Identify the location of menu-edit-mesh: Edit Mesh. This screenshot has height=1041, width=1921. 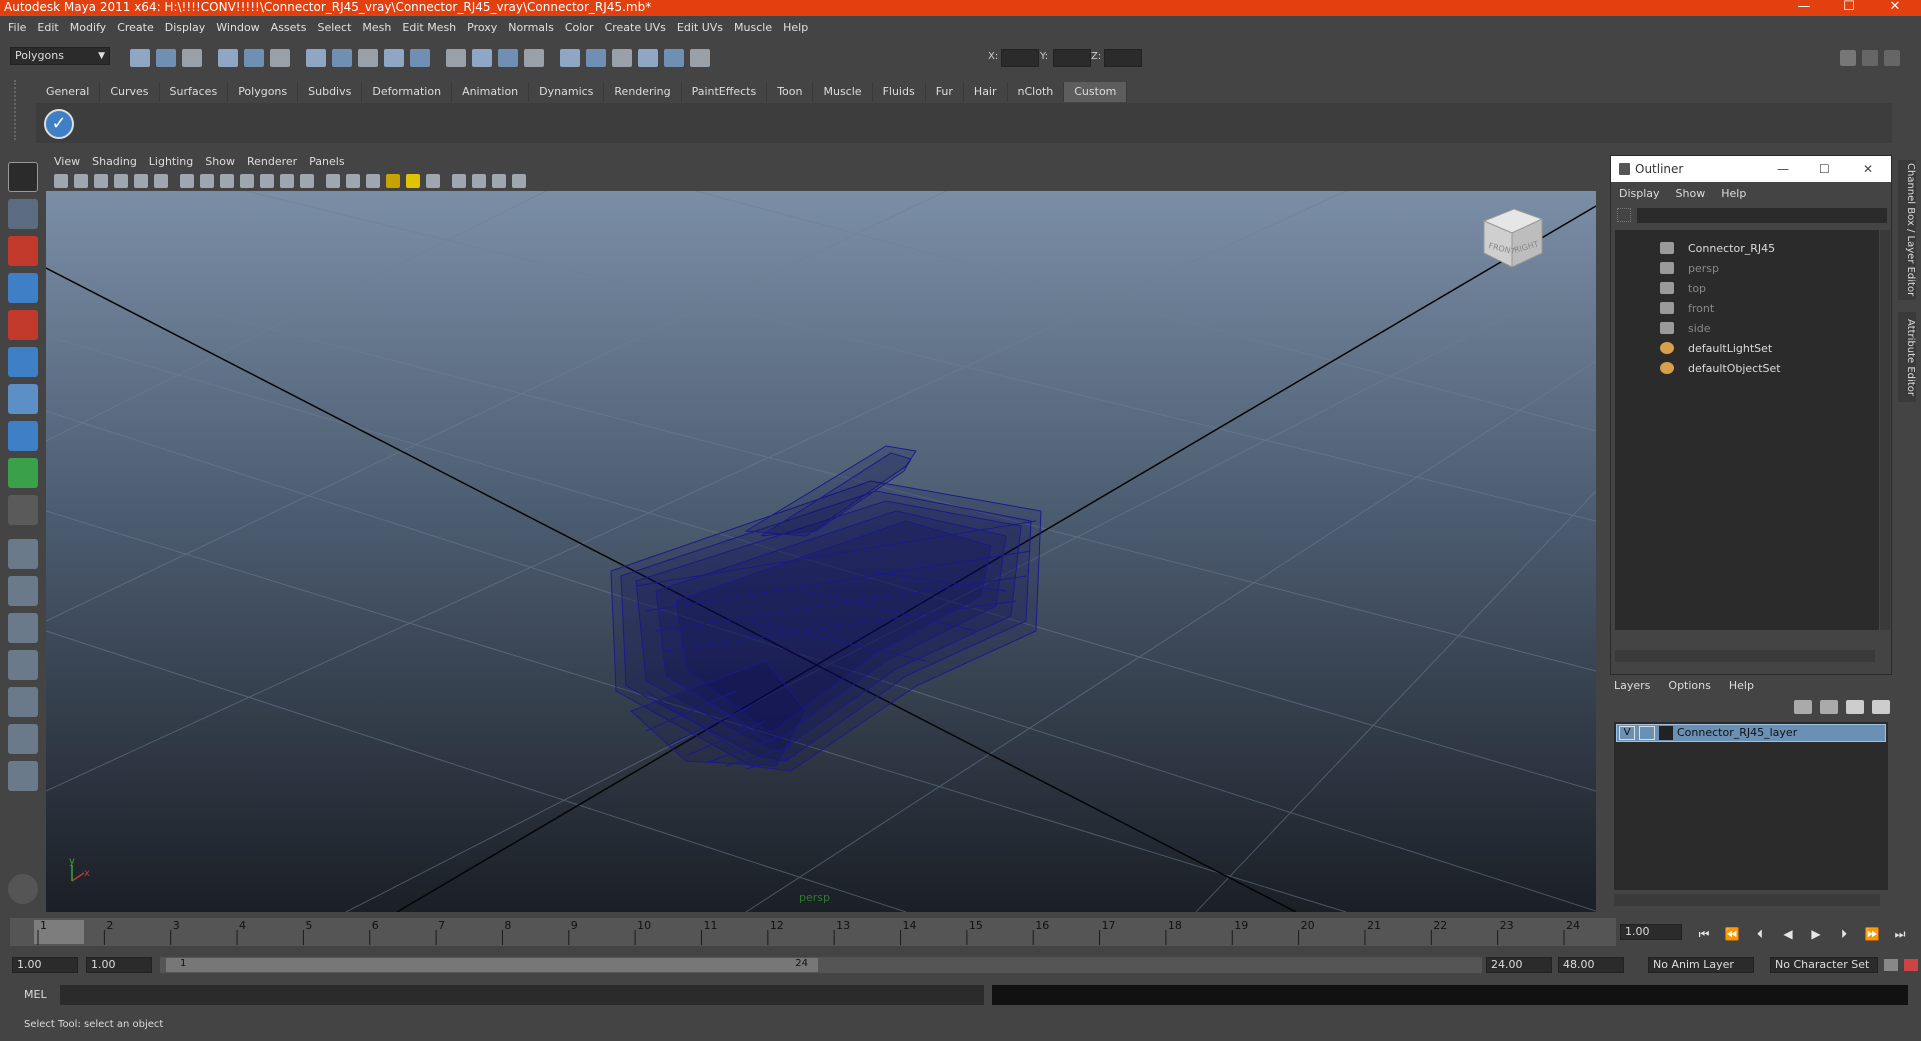
(429, 27).